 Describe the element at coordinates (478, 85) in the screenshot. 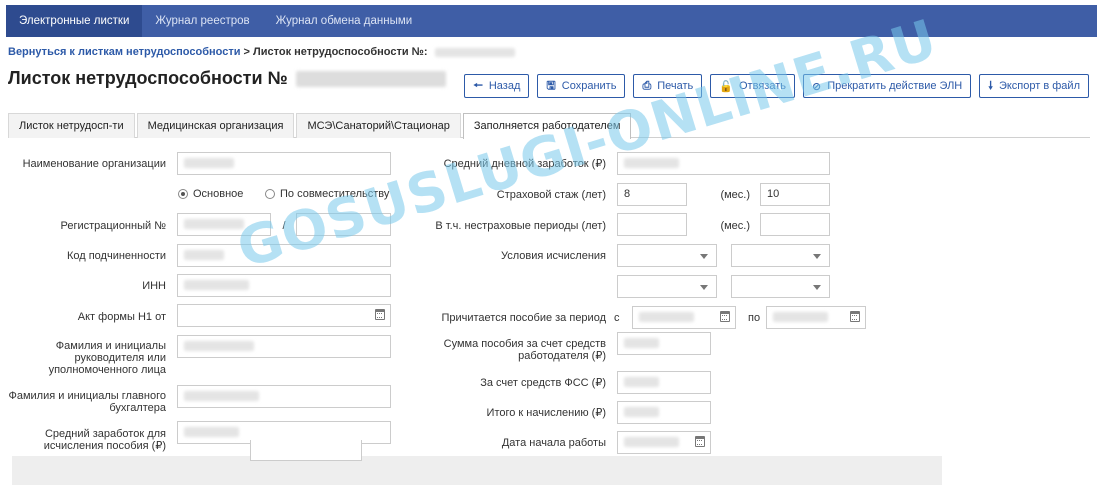

I see `arrow-left-icon: 🠔` at that location.